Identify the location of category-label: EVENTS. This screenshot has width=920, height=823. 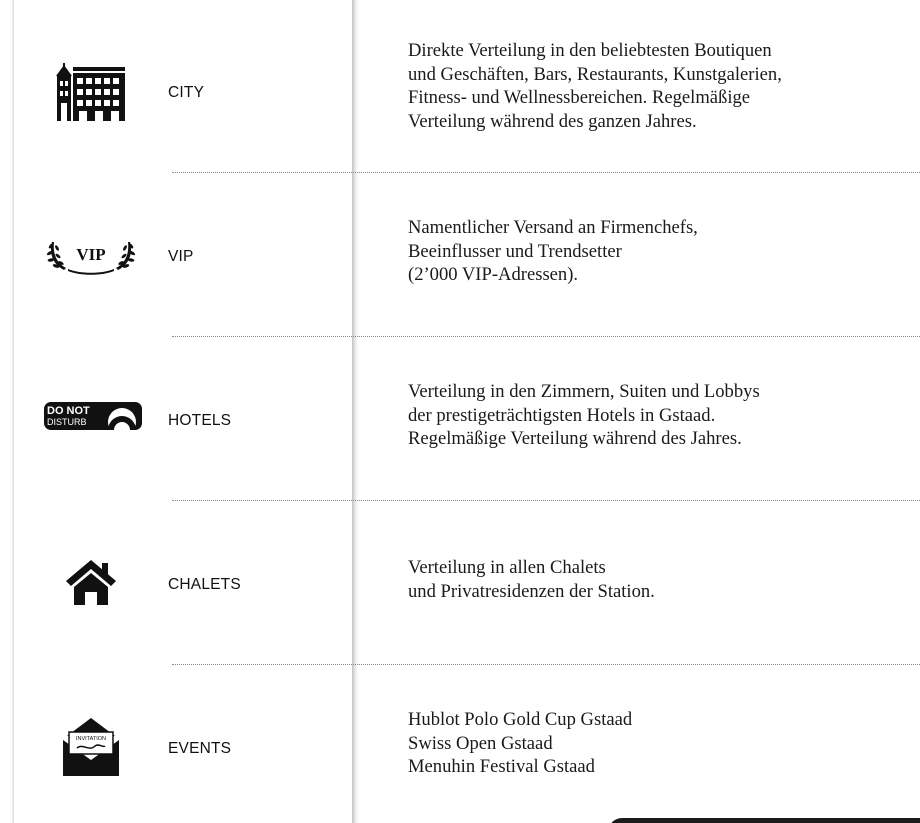
(200, 748).